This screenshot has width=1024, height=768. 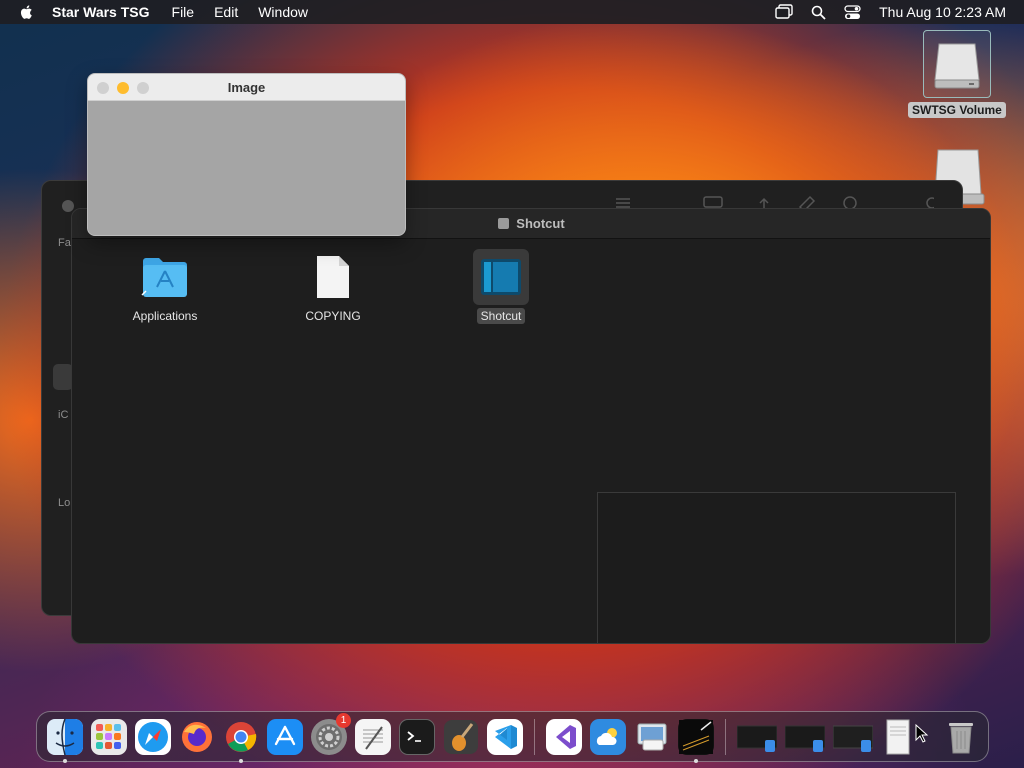 I want to click on dock-chrome, so click(x=241, y=741).